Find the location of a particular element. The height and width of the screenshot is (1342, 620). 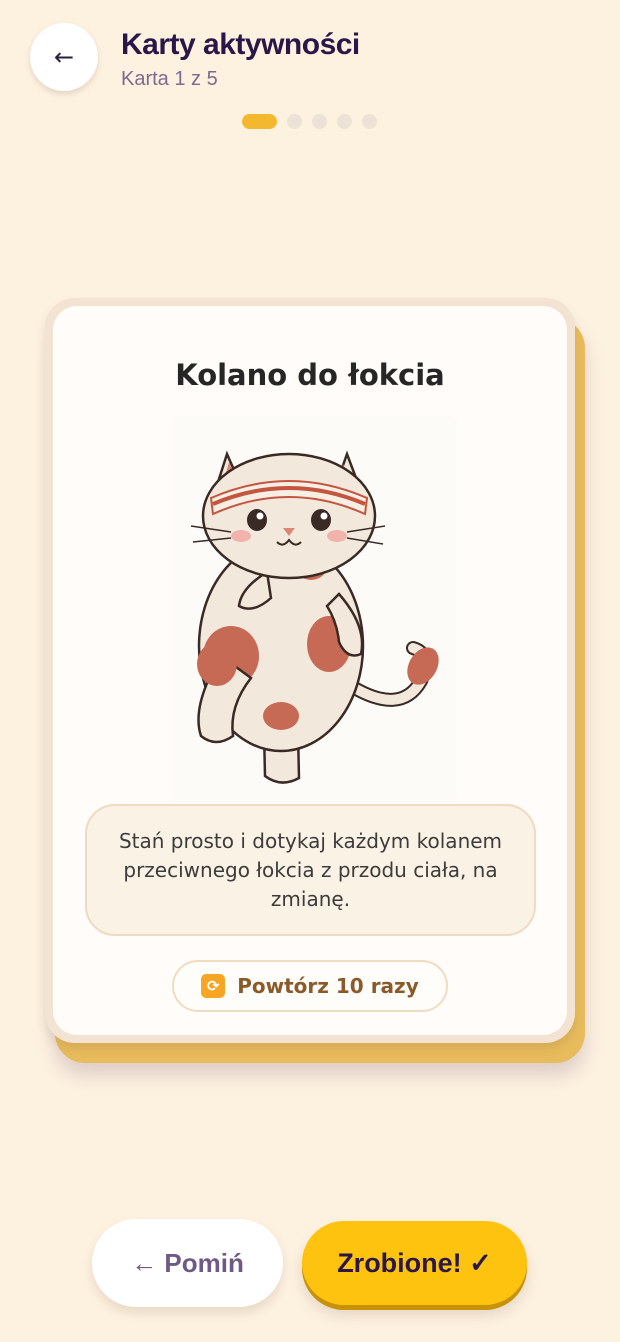

repeat-icon: ⟳ is located at coordinates (213, 986).